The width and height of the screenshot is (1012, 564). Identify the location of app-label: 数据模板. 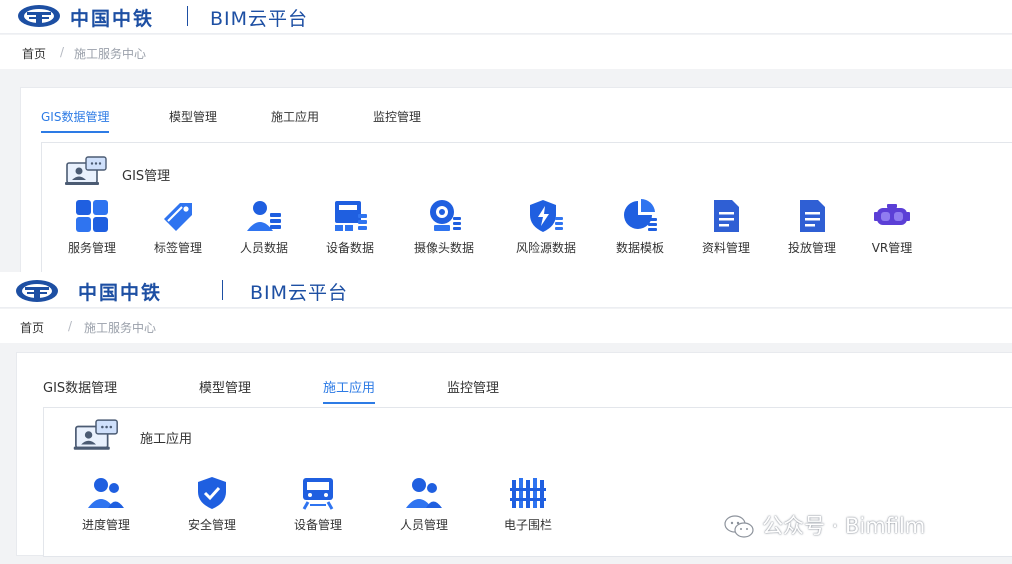
(639, 248).